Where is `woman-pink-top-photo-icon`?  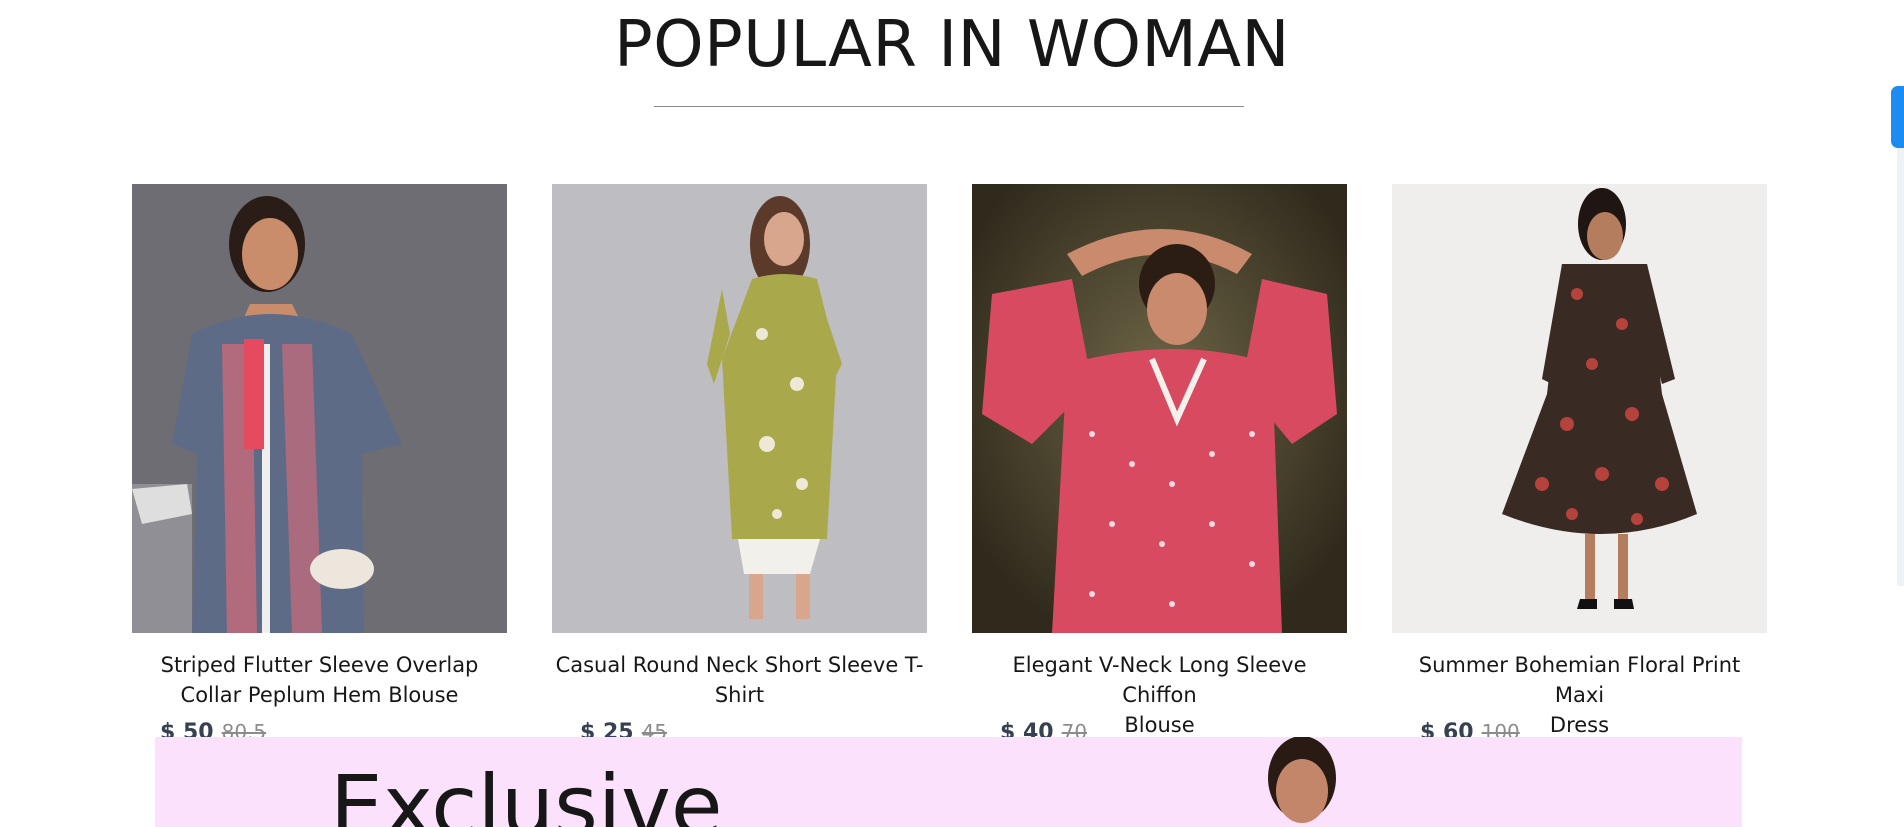
woman-pink-top-photo-icon is located at coordinates (1159, 408).